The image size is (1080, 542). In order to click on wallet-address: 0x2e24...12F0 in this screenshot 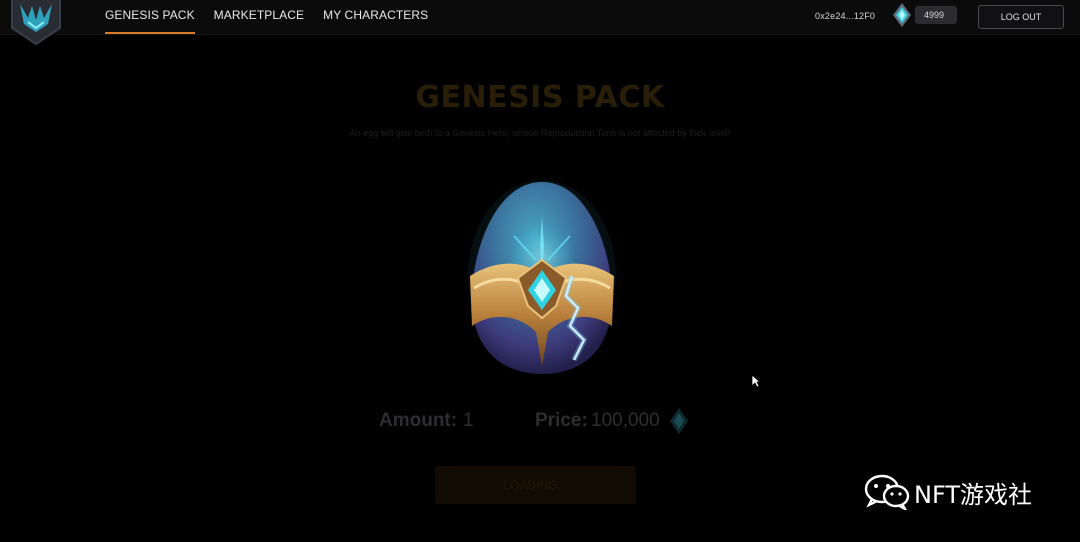, I will do `click(845, 16)`.